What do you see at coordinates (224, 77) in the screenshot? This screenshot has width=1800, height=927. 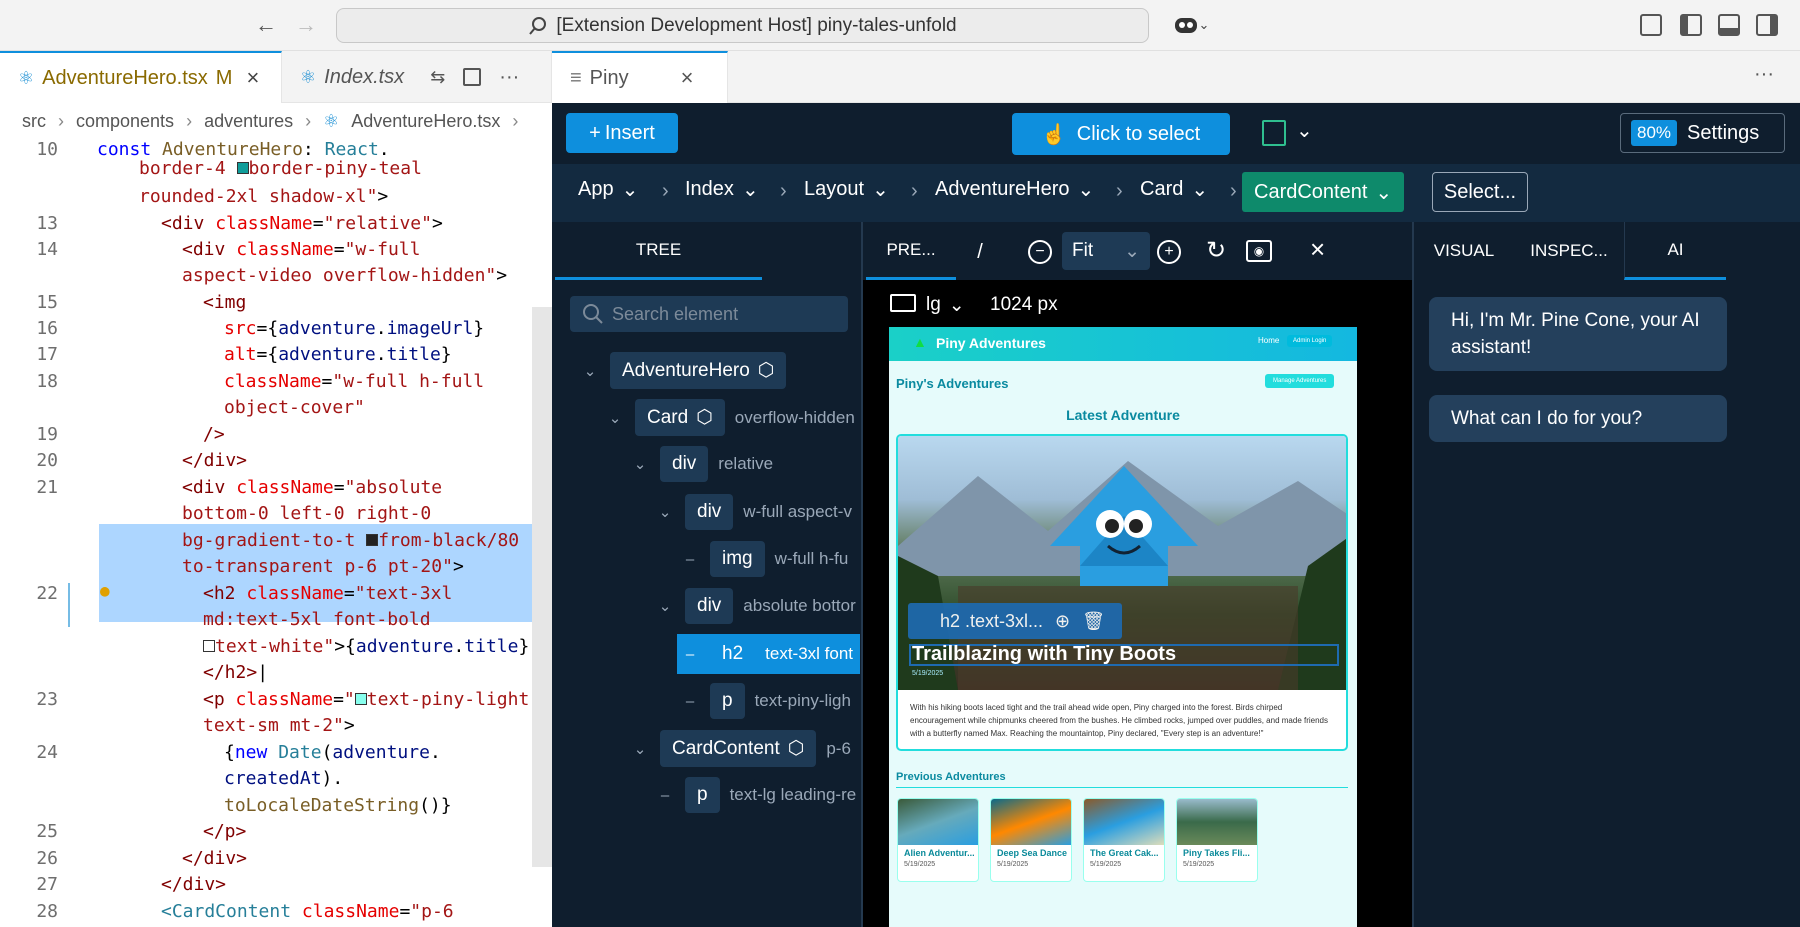 I see `modified-badge: M` at bounding box center [224, 77].